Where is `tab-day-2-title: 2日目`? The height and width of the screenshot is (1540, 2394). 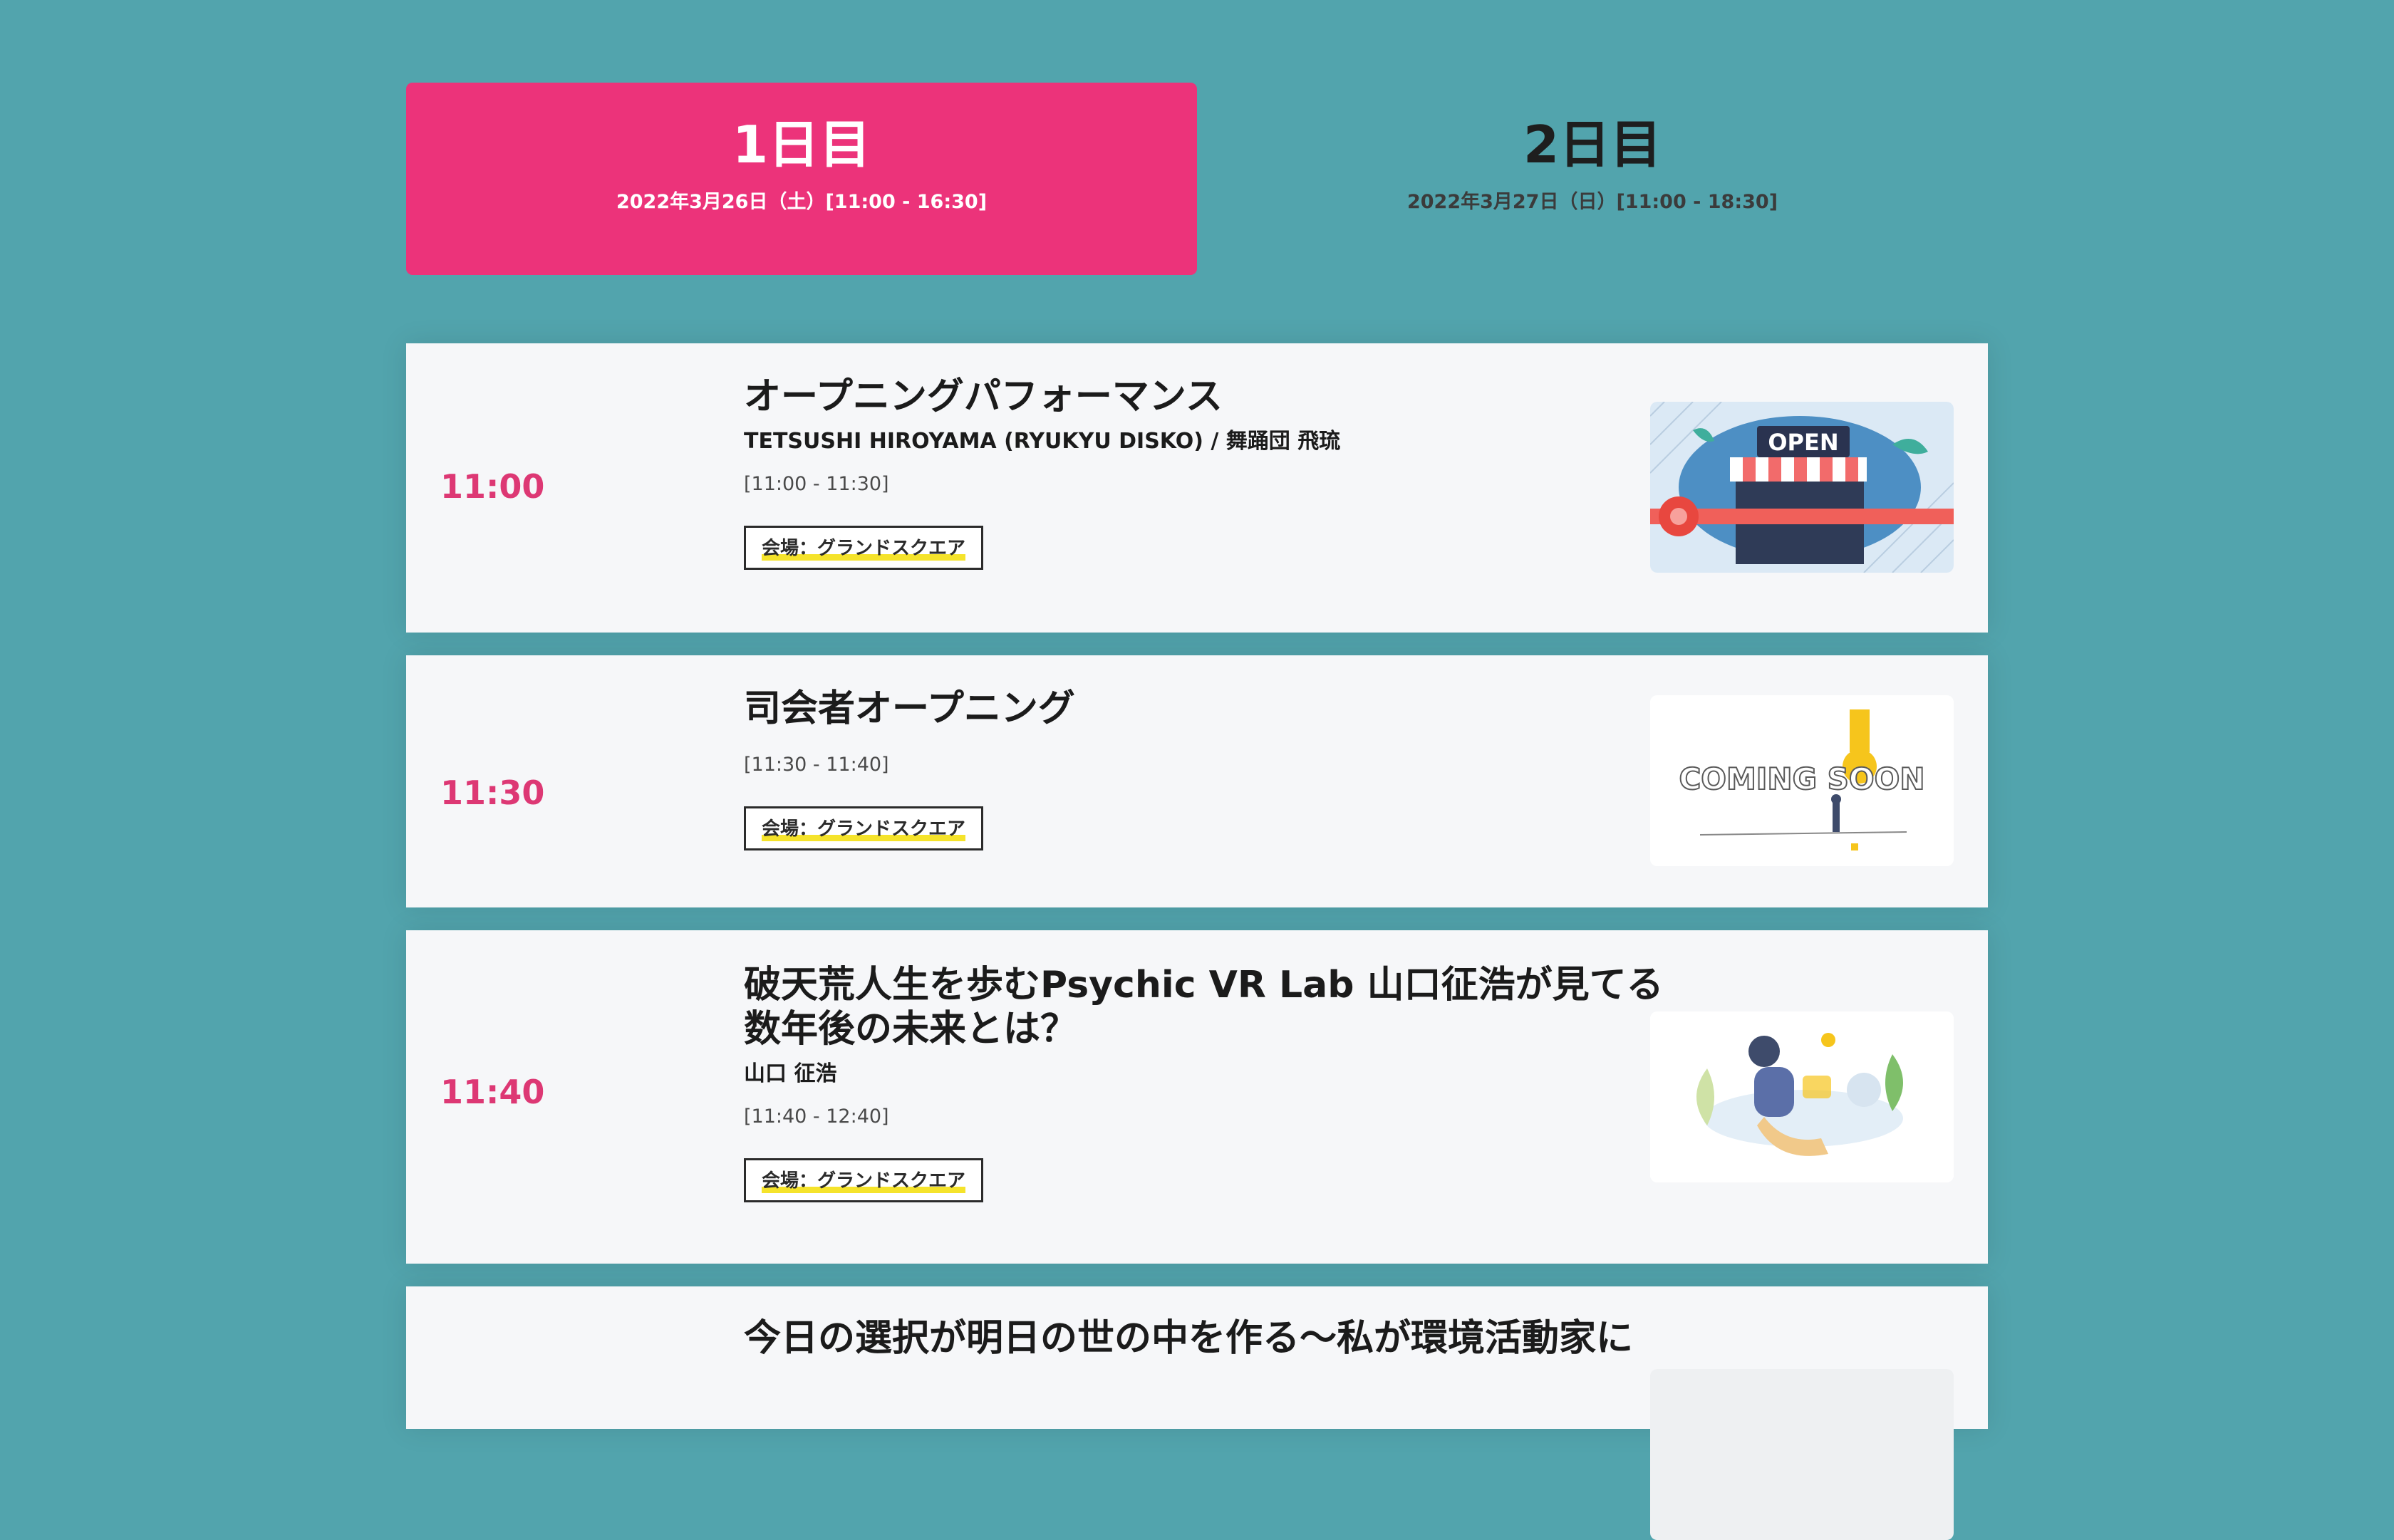
tab-day-2-title: 2日目 is located at coordinates (1592, 145).